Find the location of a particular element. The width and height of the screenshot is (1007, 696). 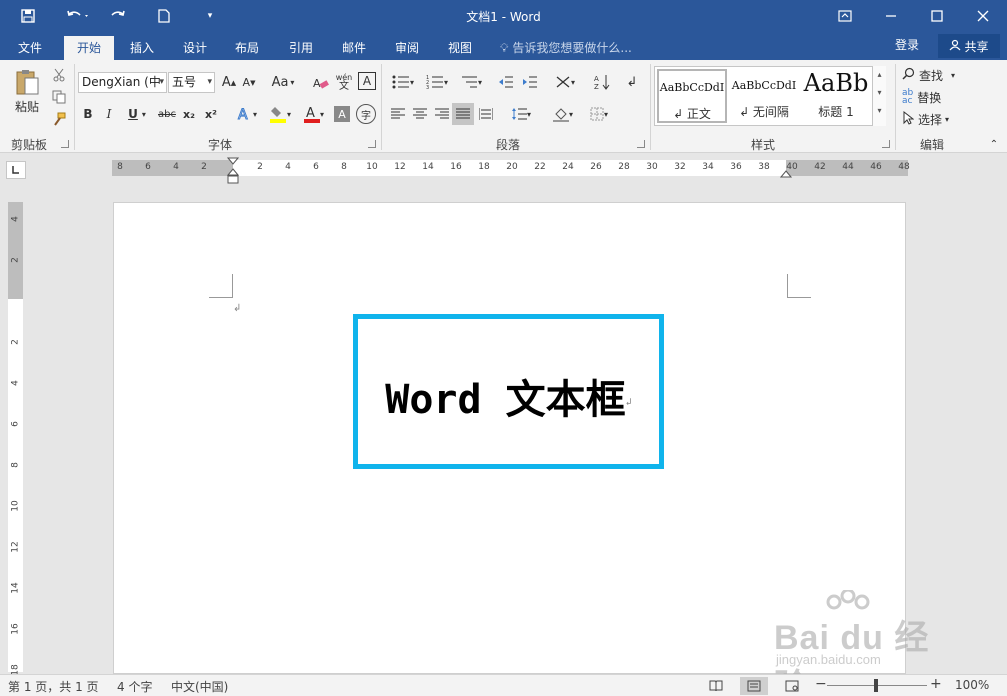

phonetic-guide-button: wén 文 is located at coordinates (344, 82).